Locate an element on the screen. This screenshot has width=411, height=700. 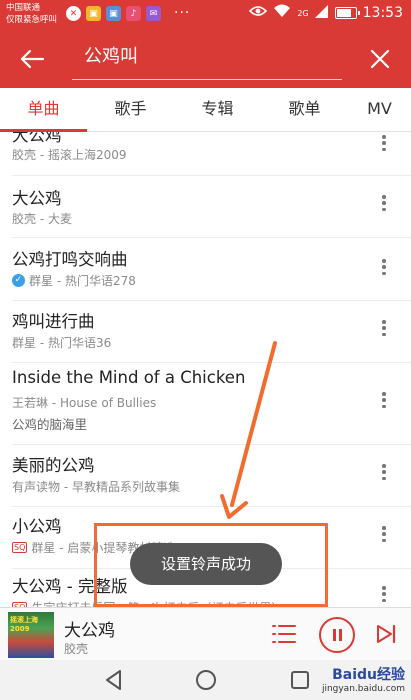
battery-icon is located at coordinates (347, 13).